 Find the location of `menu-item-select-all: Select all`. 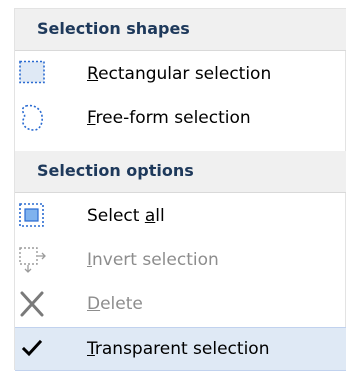

menu-item-select-all: Select all is located at coordinates (180, 217).